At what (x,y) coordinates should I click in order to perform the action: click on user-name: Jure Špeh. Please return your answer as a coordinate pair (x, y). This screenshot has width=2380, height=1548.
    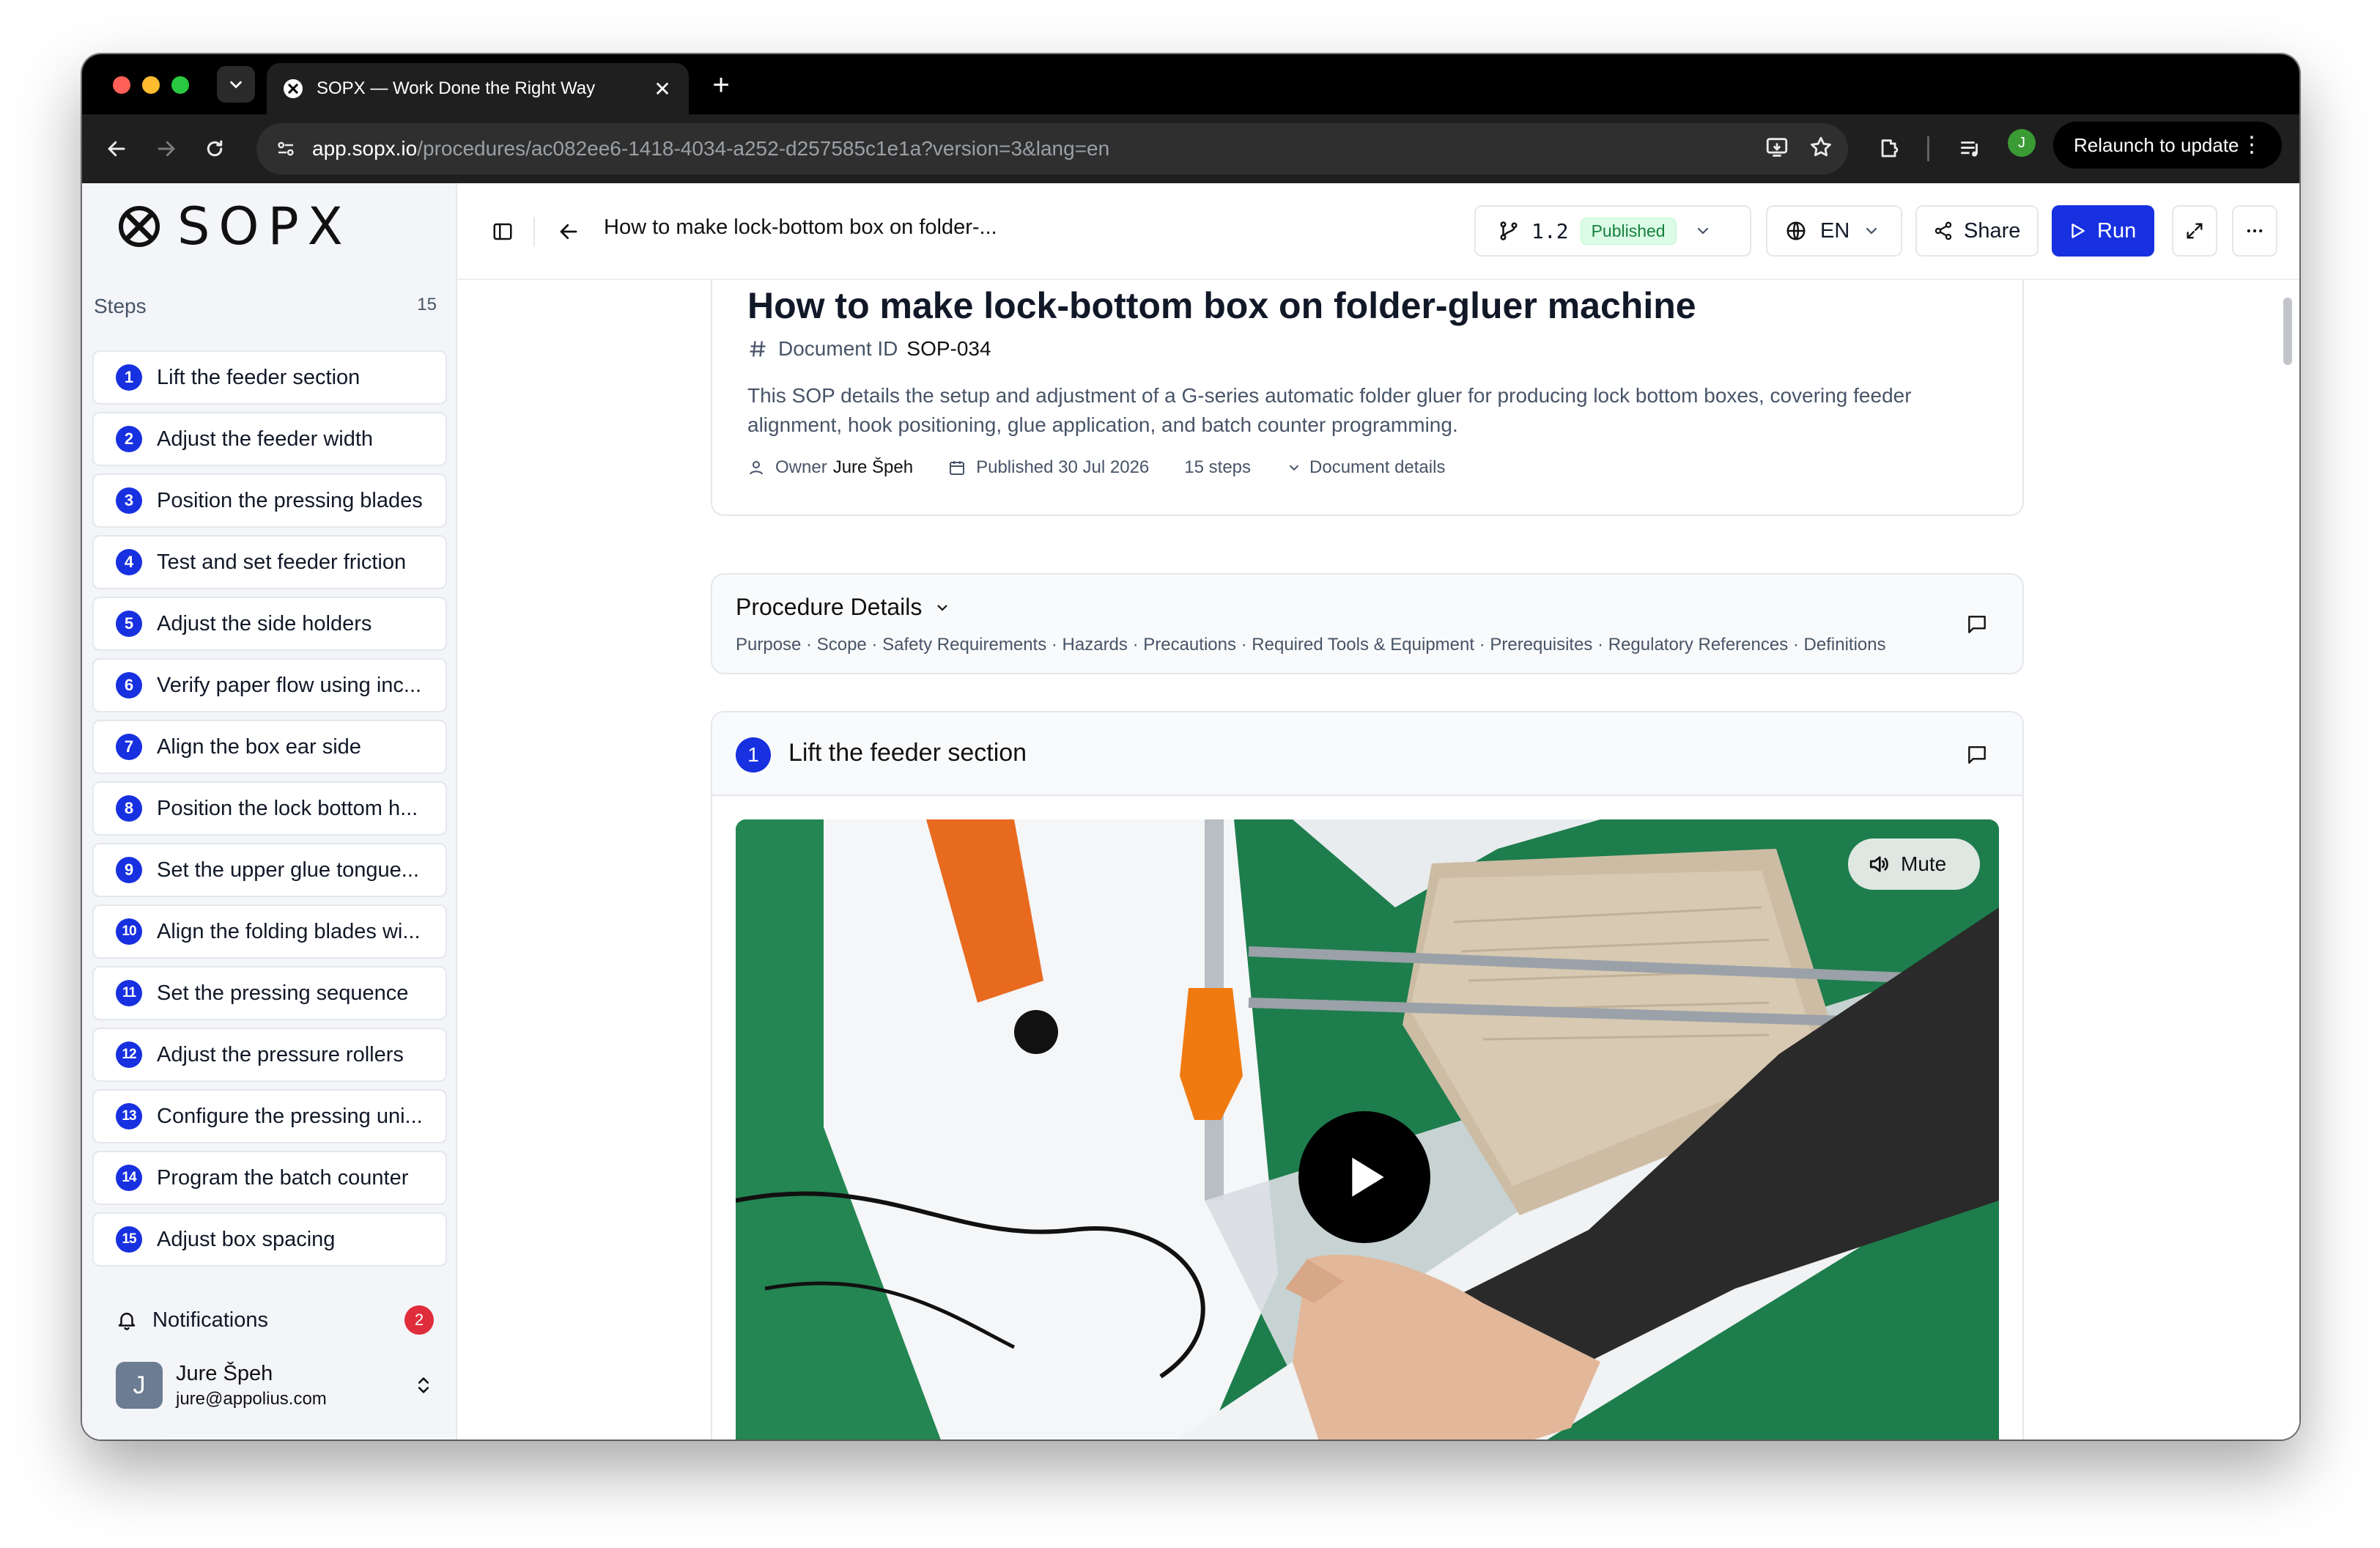
    Looking at the image, I should click on (224, 1373).